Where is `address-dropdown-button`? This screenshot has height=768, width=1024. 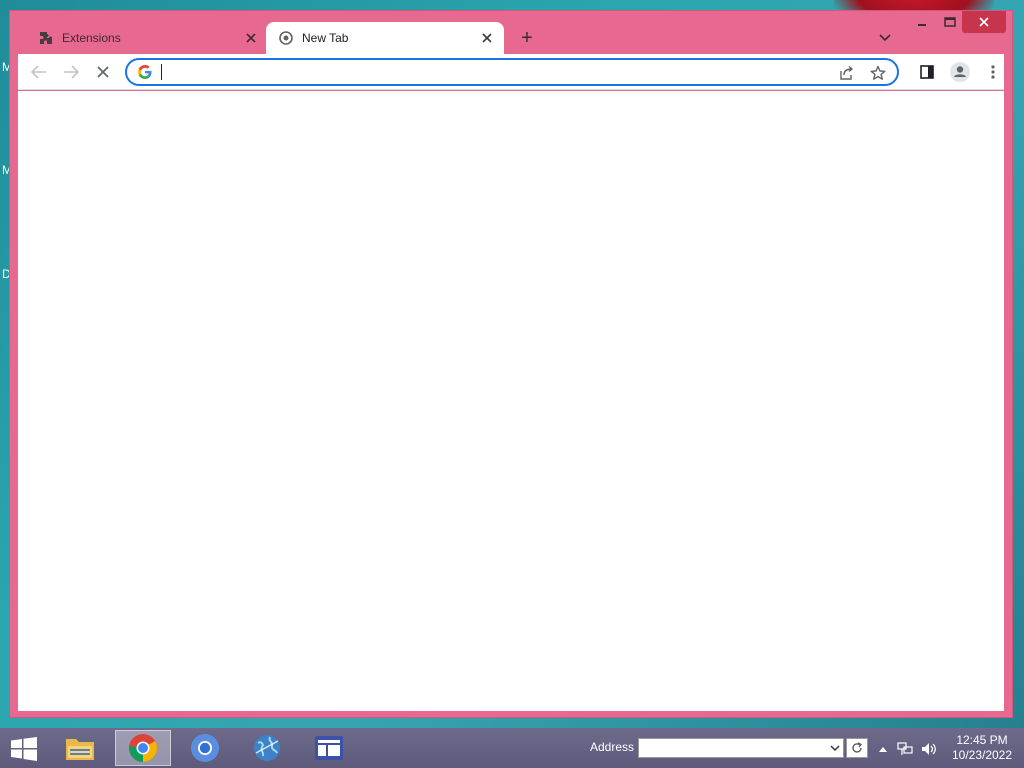 address-dropdown-button is located at coordinates (835, 748).